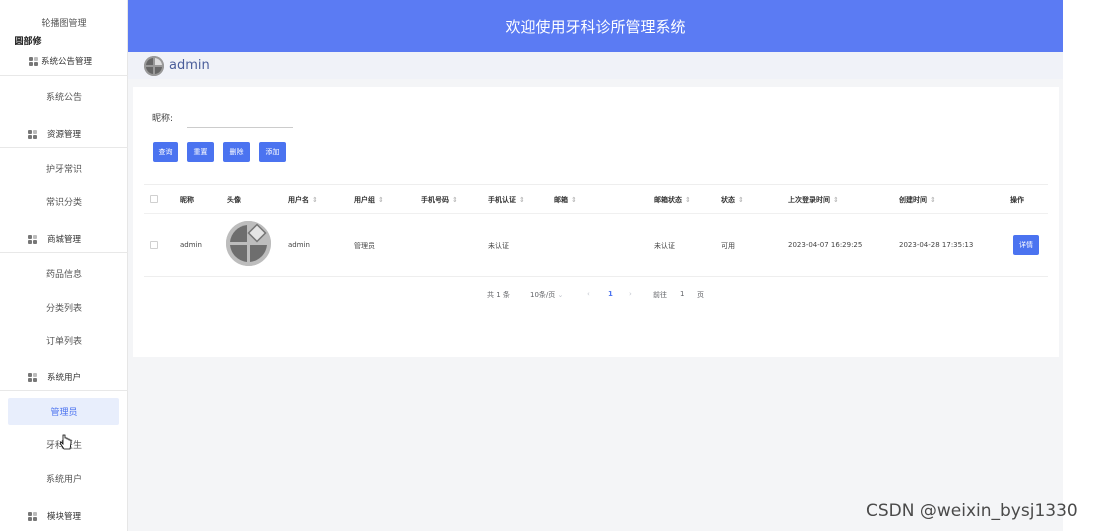  I want to click on sidebar-group-announcements: 系统公告管理, so click(60, 61).